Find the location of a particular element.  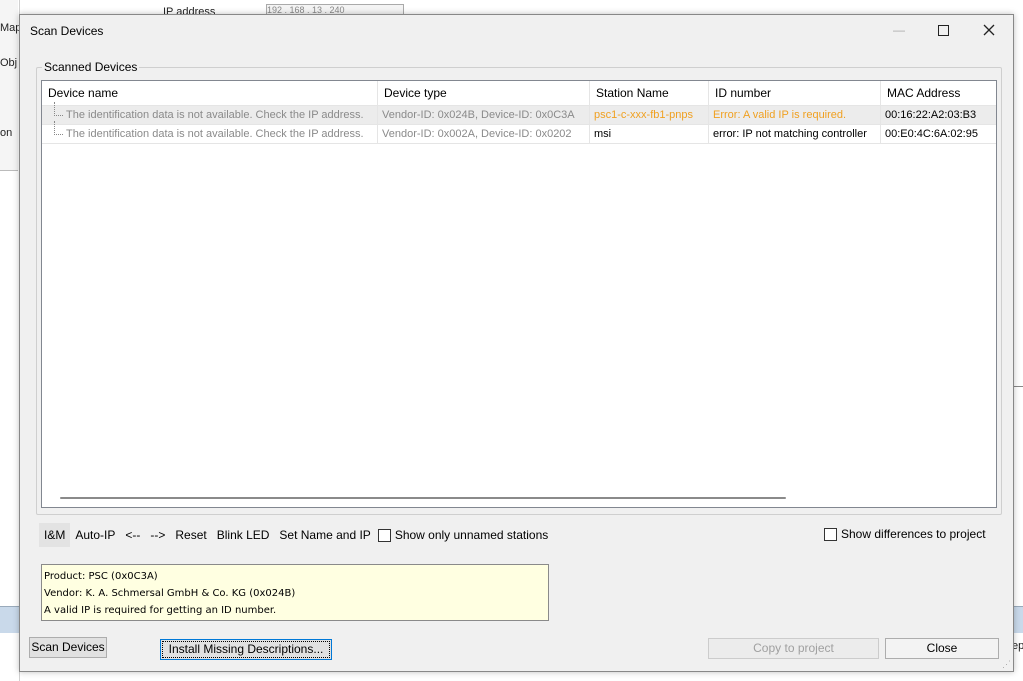

next-button: --> is located at coordinates (157, 535).